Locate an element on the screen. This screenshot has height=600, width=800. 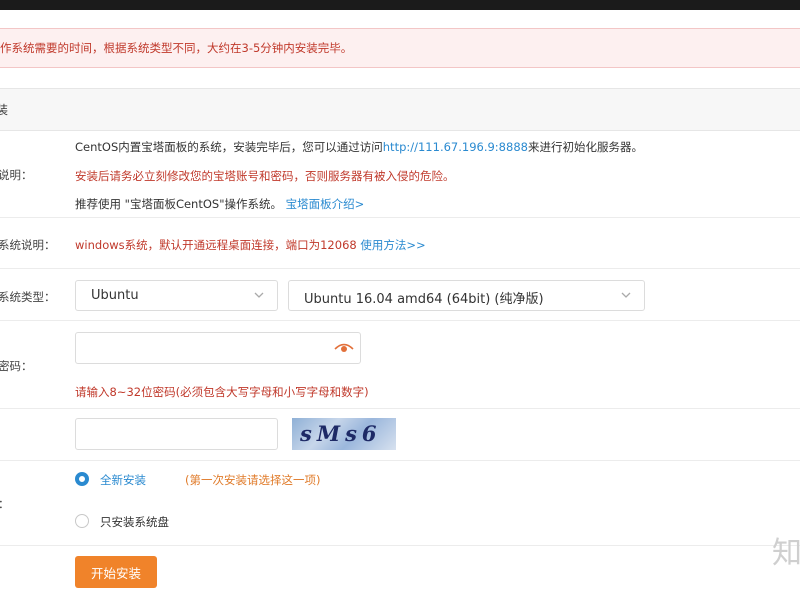
os-type-label: 系统类型： is located at coordinates (28, 297).